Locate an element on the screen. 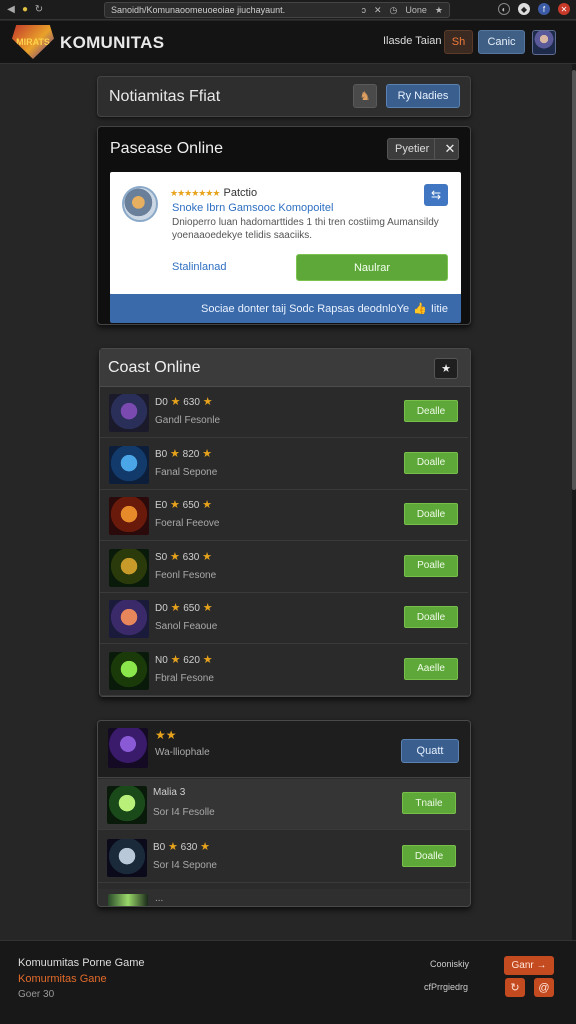  cancel-button: Canic is located at coordinates (501, 42).